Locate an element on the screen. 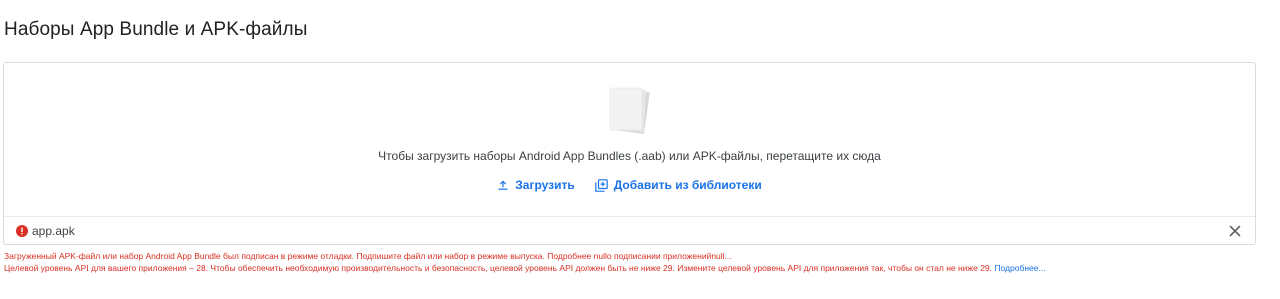 Image resolution: width=1280 pixels, height=299 pixels. dropzone-actions: Загрузить Добавить из библиотеки is located at coordinates (629, 185).